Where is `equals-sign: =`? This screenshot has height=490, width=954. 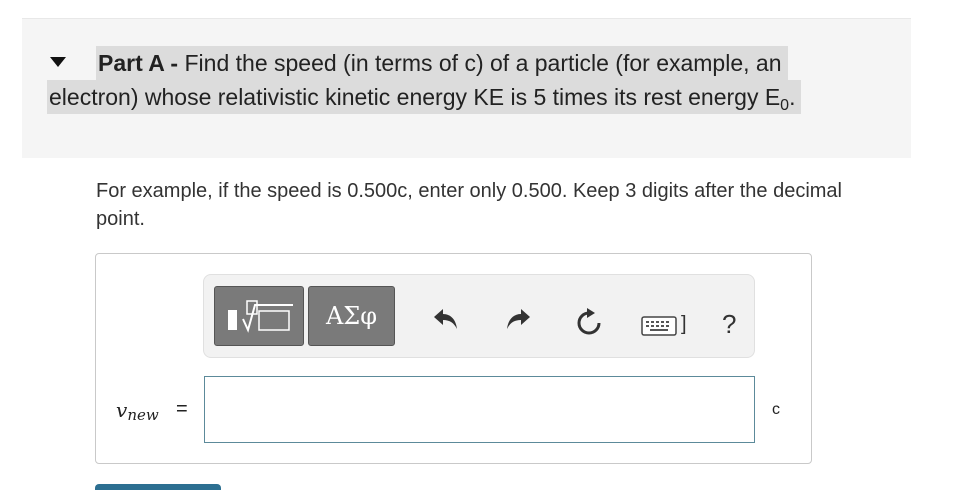 equals-sign: = is located at coordinates (182, 409).